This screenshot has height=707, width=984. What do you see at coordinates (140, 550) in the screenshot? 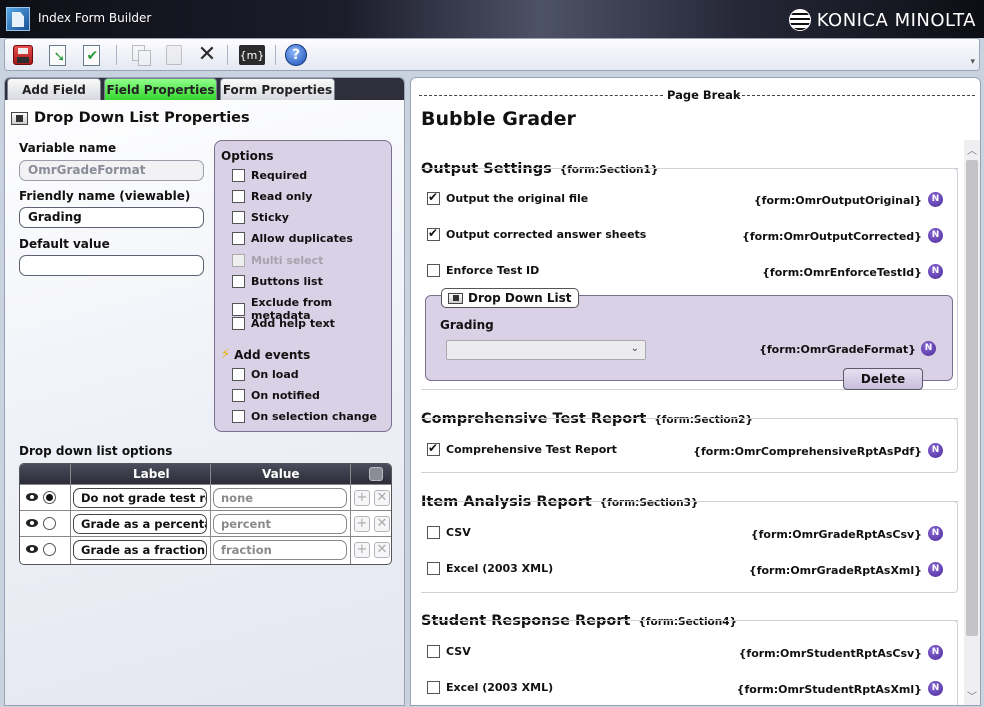
I see `option-label-input: Grade as a fraction` at bounding box center [140, 550].